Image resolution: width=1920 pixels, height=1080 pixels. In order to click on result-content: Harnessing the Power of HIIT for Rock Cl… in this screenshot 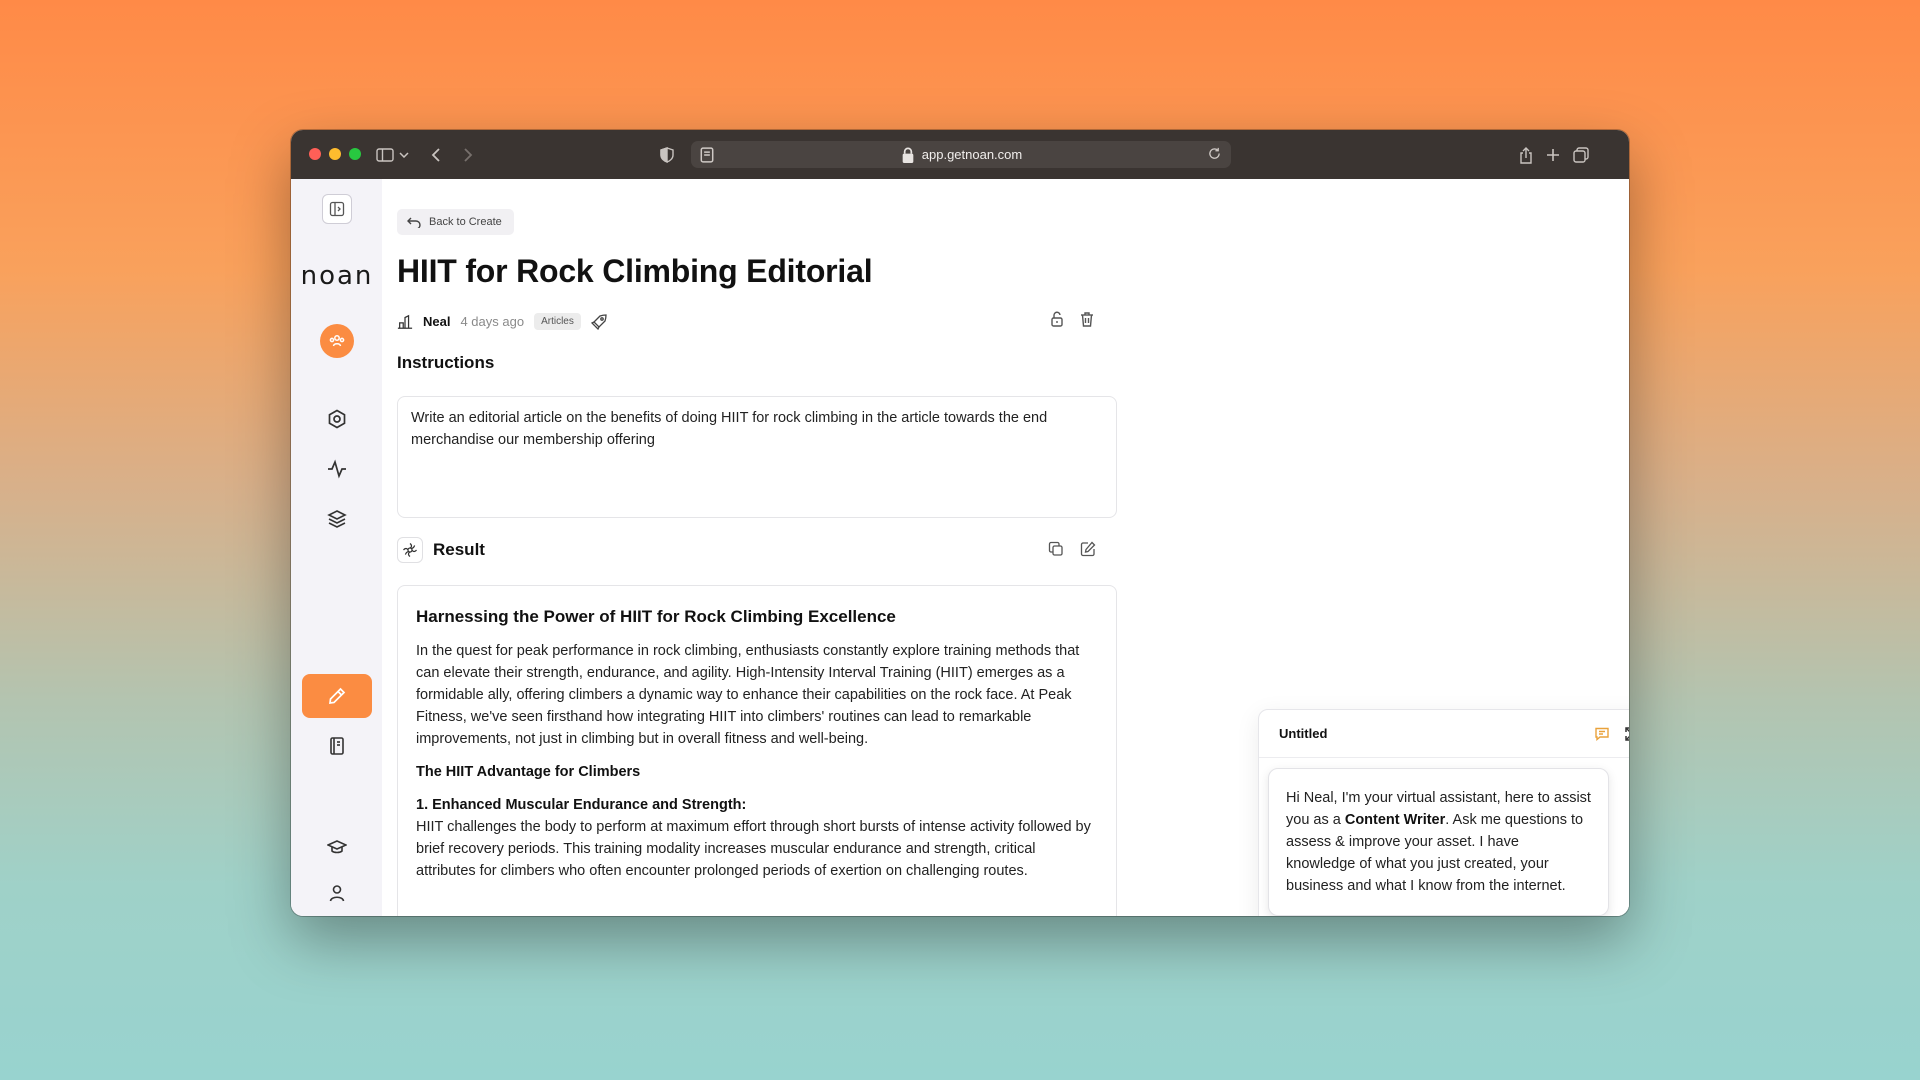, I will do `click(757, 750)`.